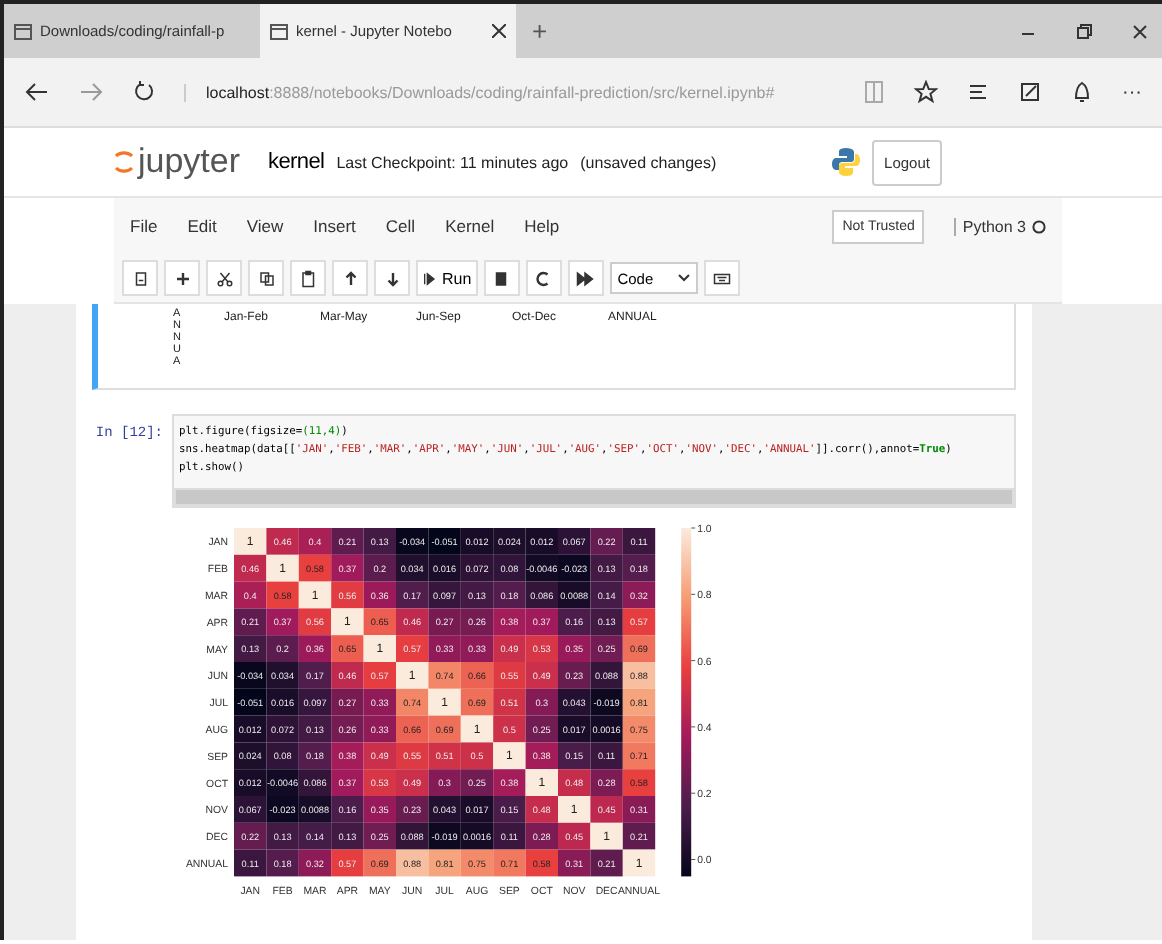 This screenshot has width=1162, height=944. What do you see at coordinates (470, 226) in the screenshot?
I see `menu-item: Kernel` at bounding box center [470, 226].